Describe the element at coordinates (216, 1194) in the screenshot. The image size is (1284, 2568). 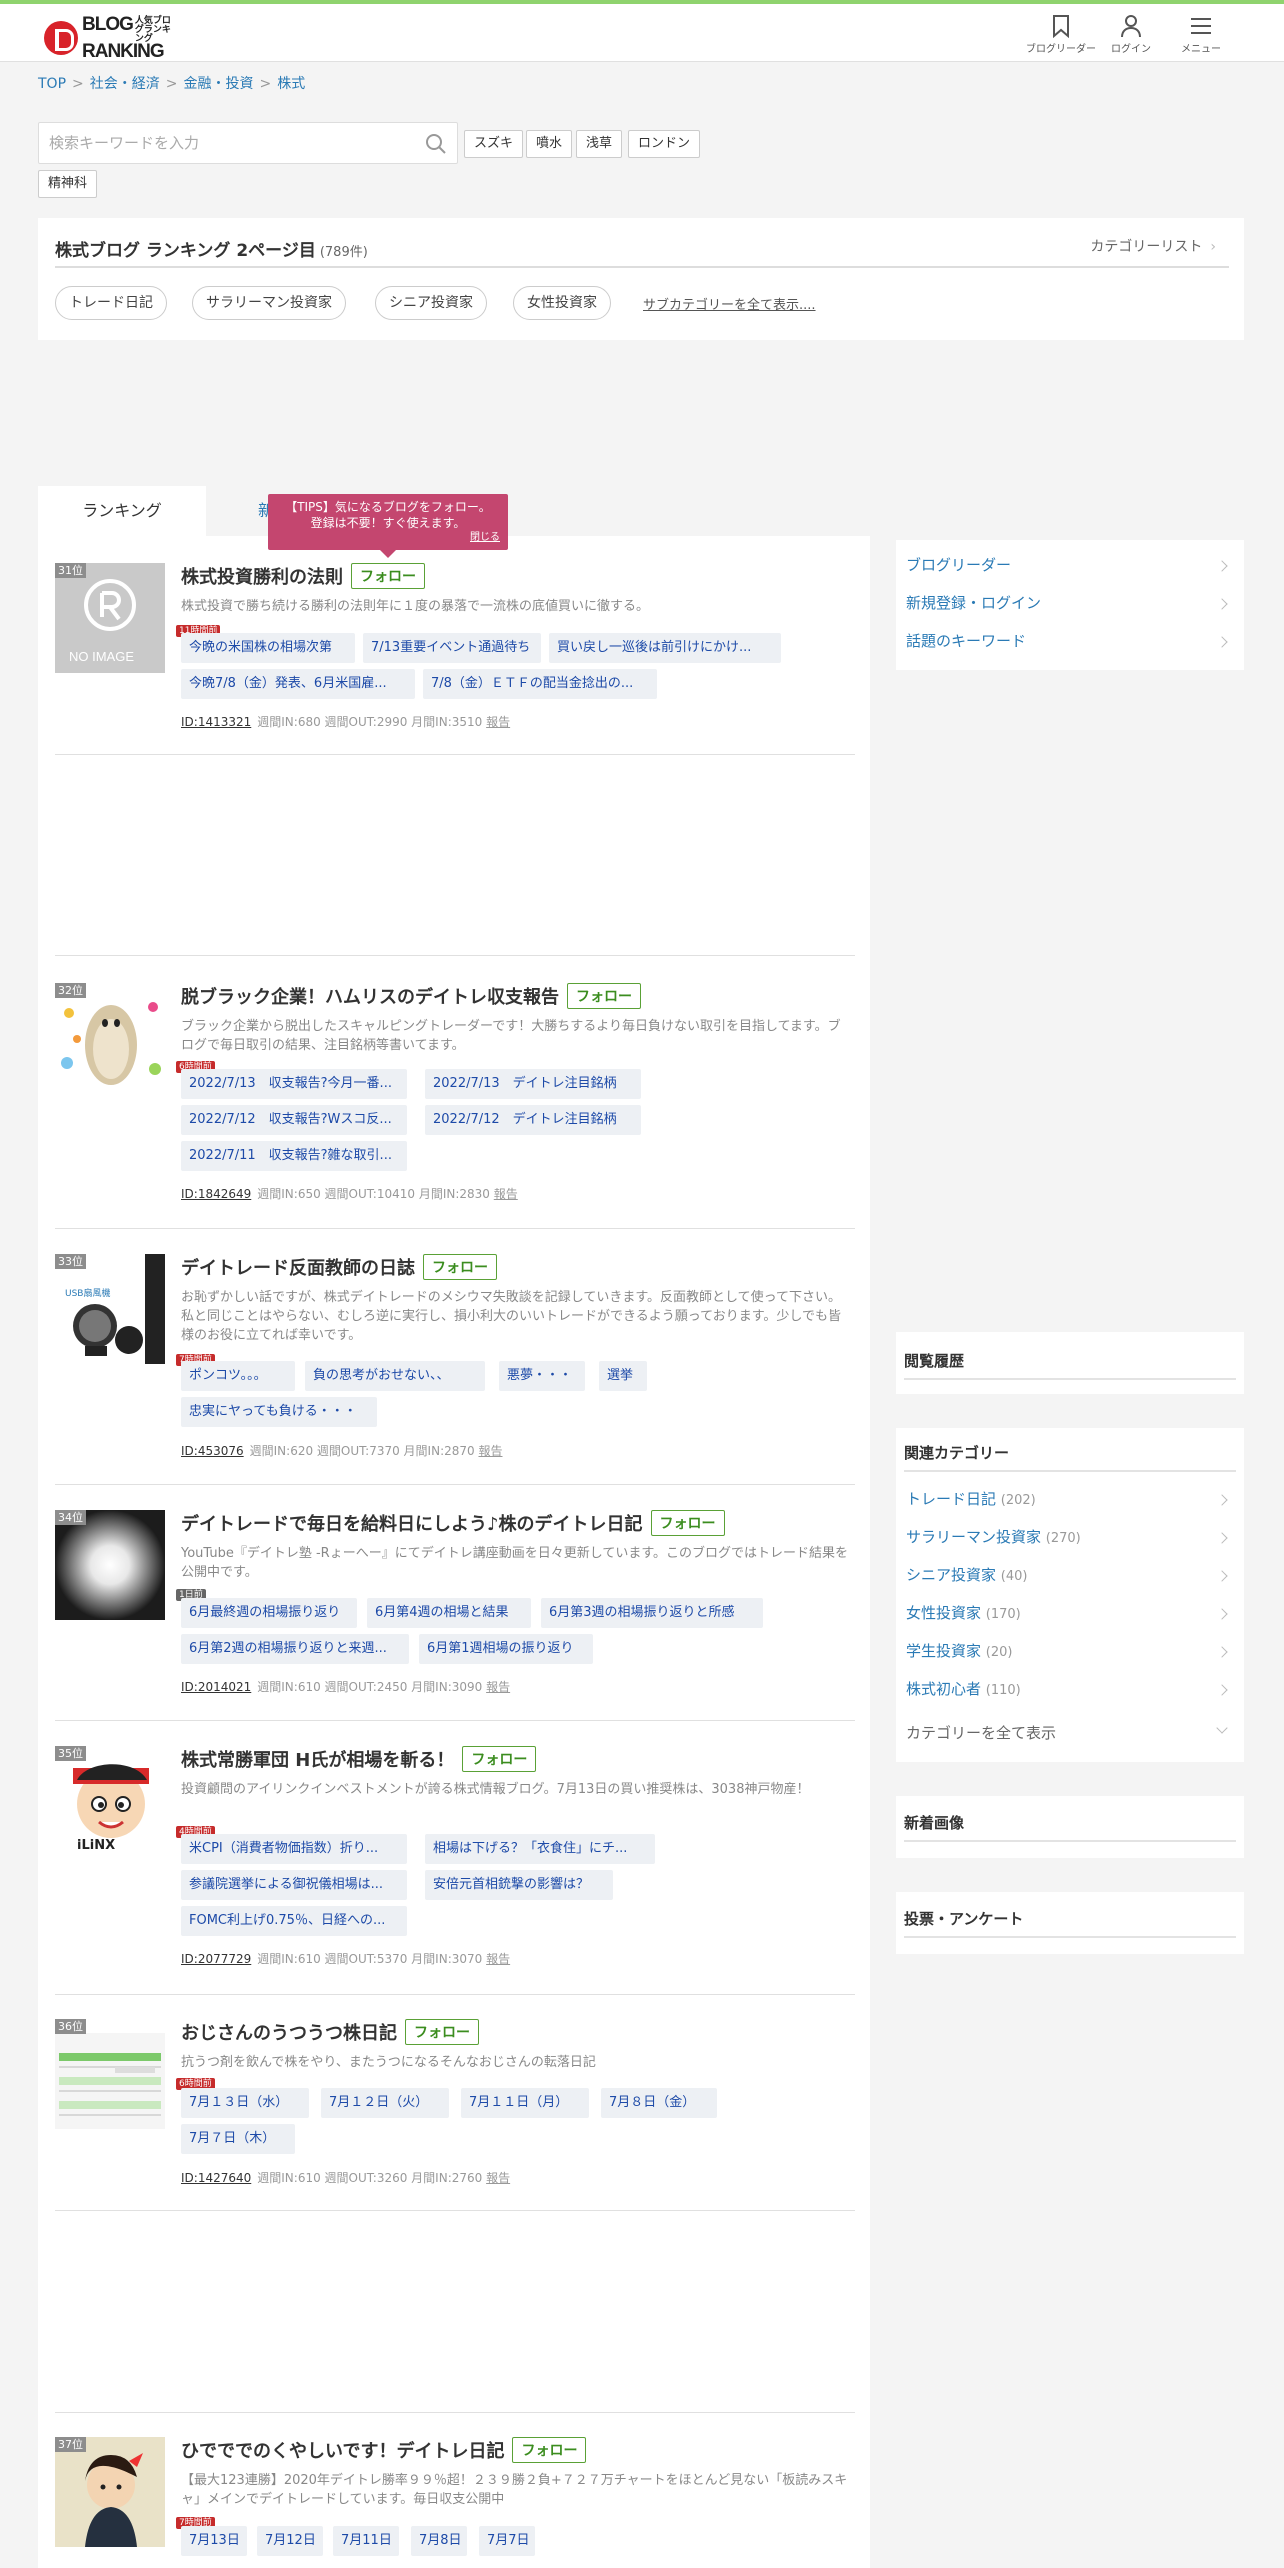
I see `blog-id-link: ID:1842649` at that location.